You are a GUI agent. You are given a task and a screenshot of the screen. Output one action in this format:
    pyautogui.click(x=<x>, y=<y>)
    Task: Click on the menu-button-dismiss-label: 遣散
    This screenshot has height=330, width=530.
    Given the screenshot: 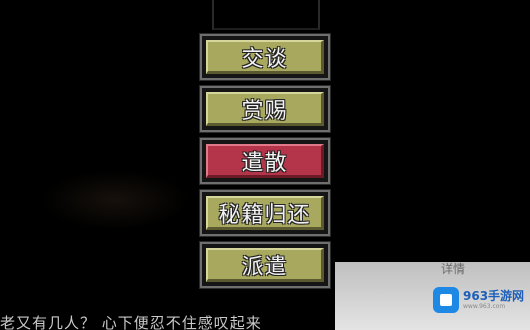 What is the action you would take?
    pyautogui.click(x=265, y=161)
    